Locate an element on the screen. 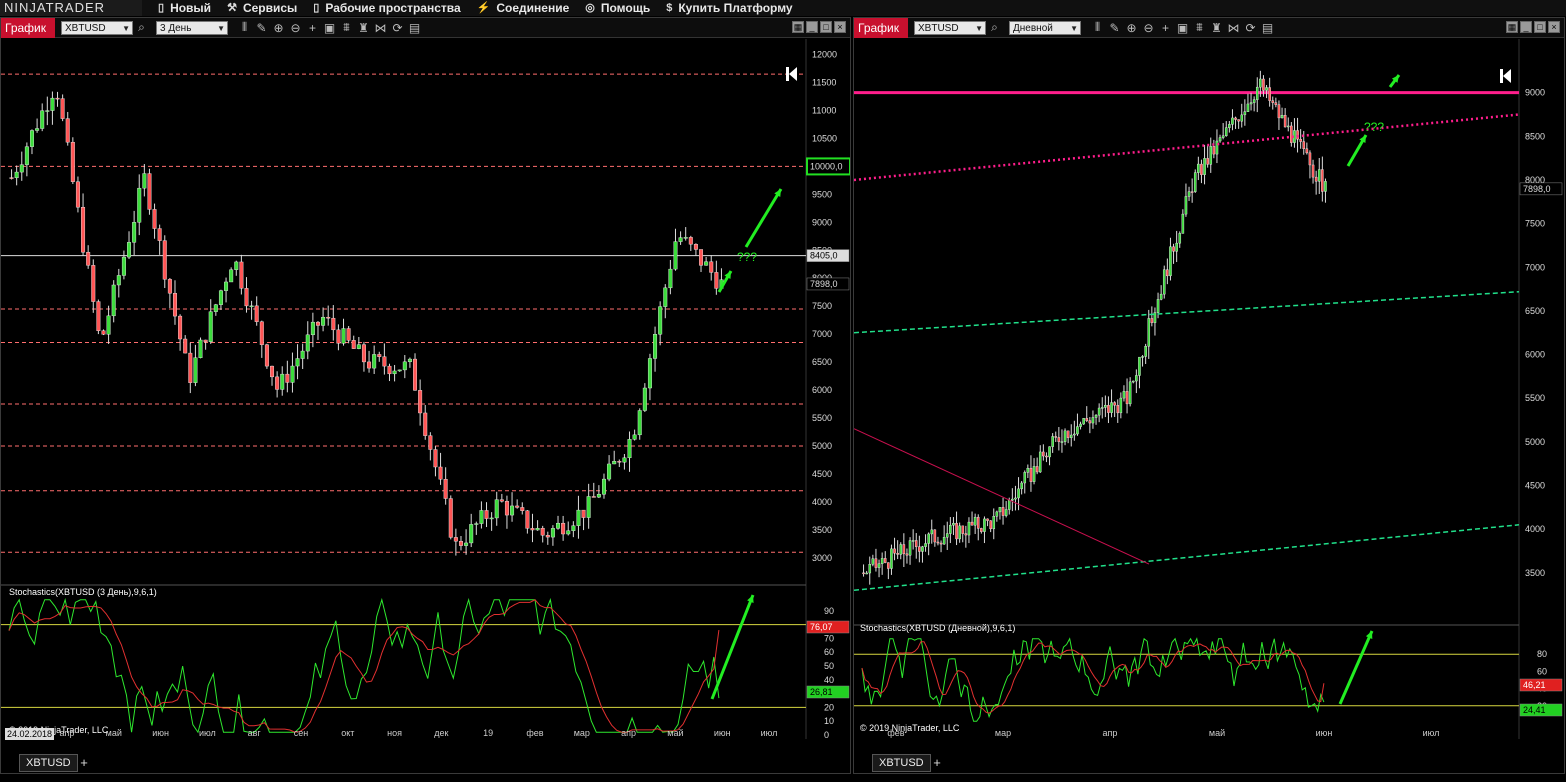 The image size is (1566, 782). time-axis-tick: мар is located at coordinates (581, 733).